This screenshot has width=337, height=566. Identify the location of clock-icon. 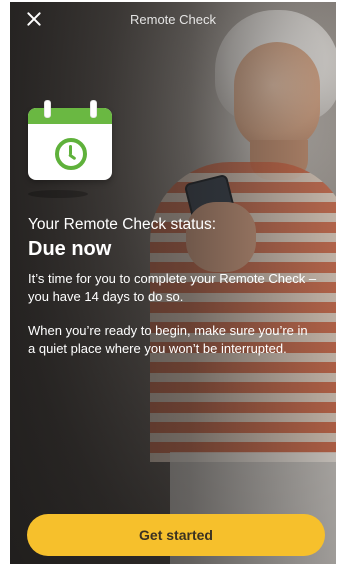
(71, 154).